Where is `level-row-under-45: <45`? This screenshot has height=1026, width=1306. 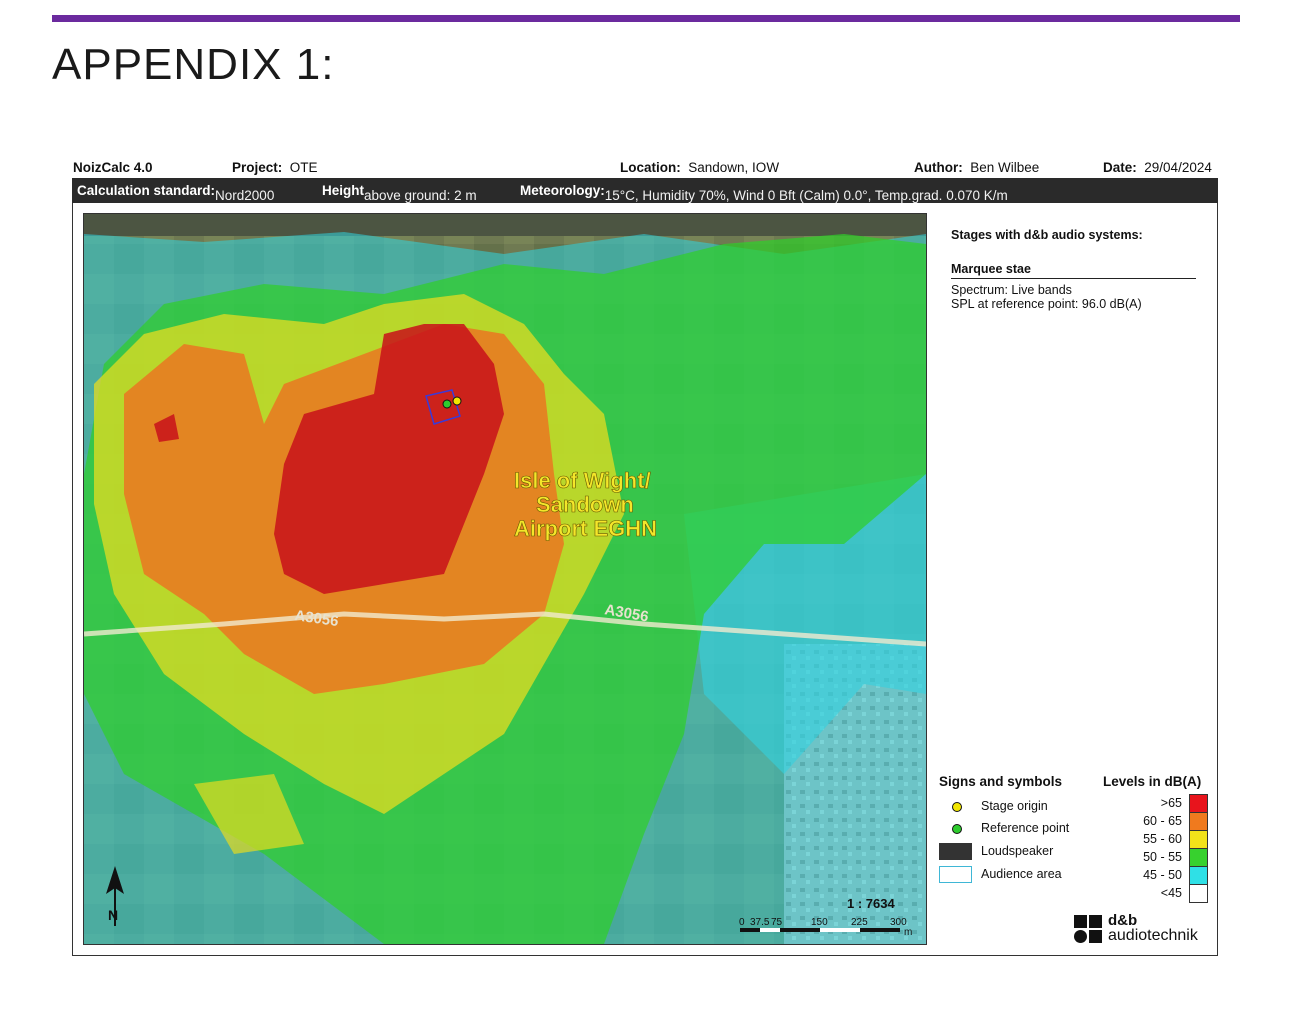
level-row-under-45: <45 is located at coordinates (1165, 893).